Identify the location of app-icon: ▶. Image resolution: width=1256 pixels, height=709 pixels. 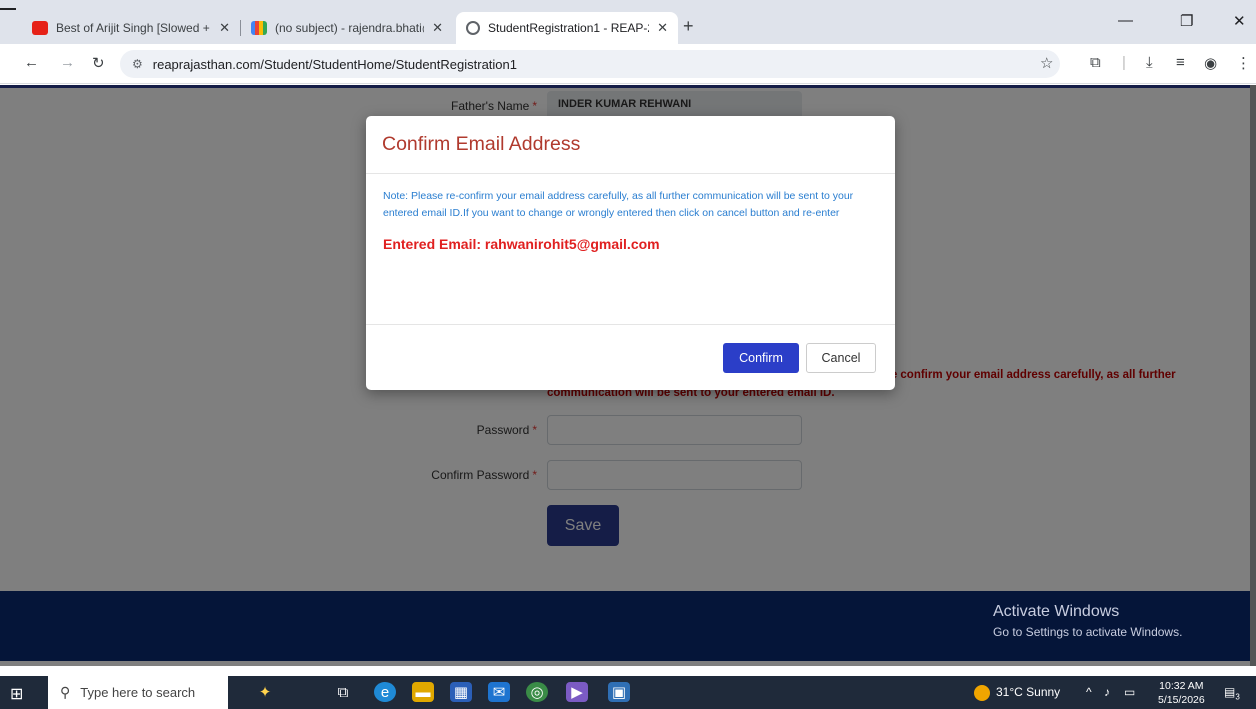
(577, 692).